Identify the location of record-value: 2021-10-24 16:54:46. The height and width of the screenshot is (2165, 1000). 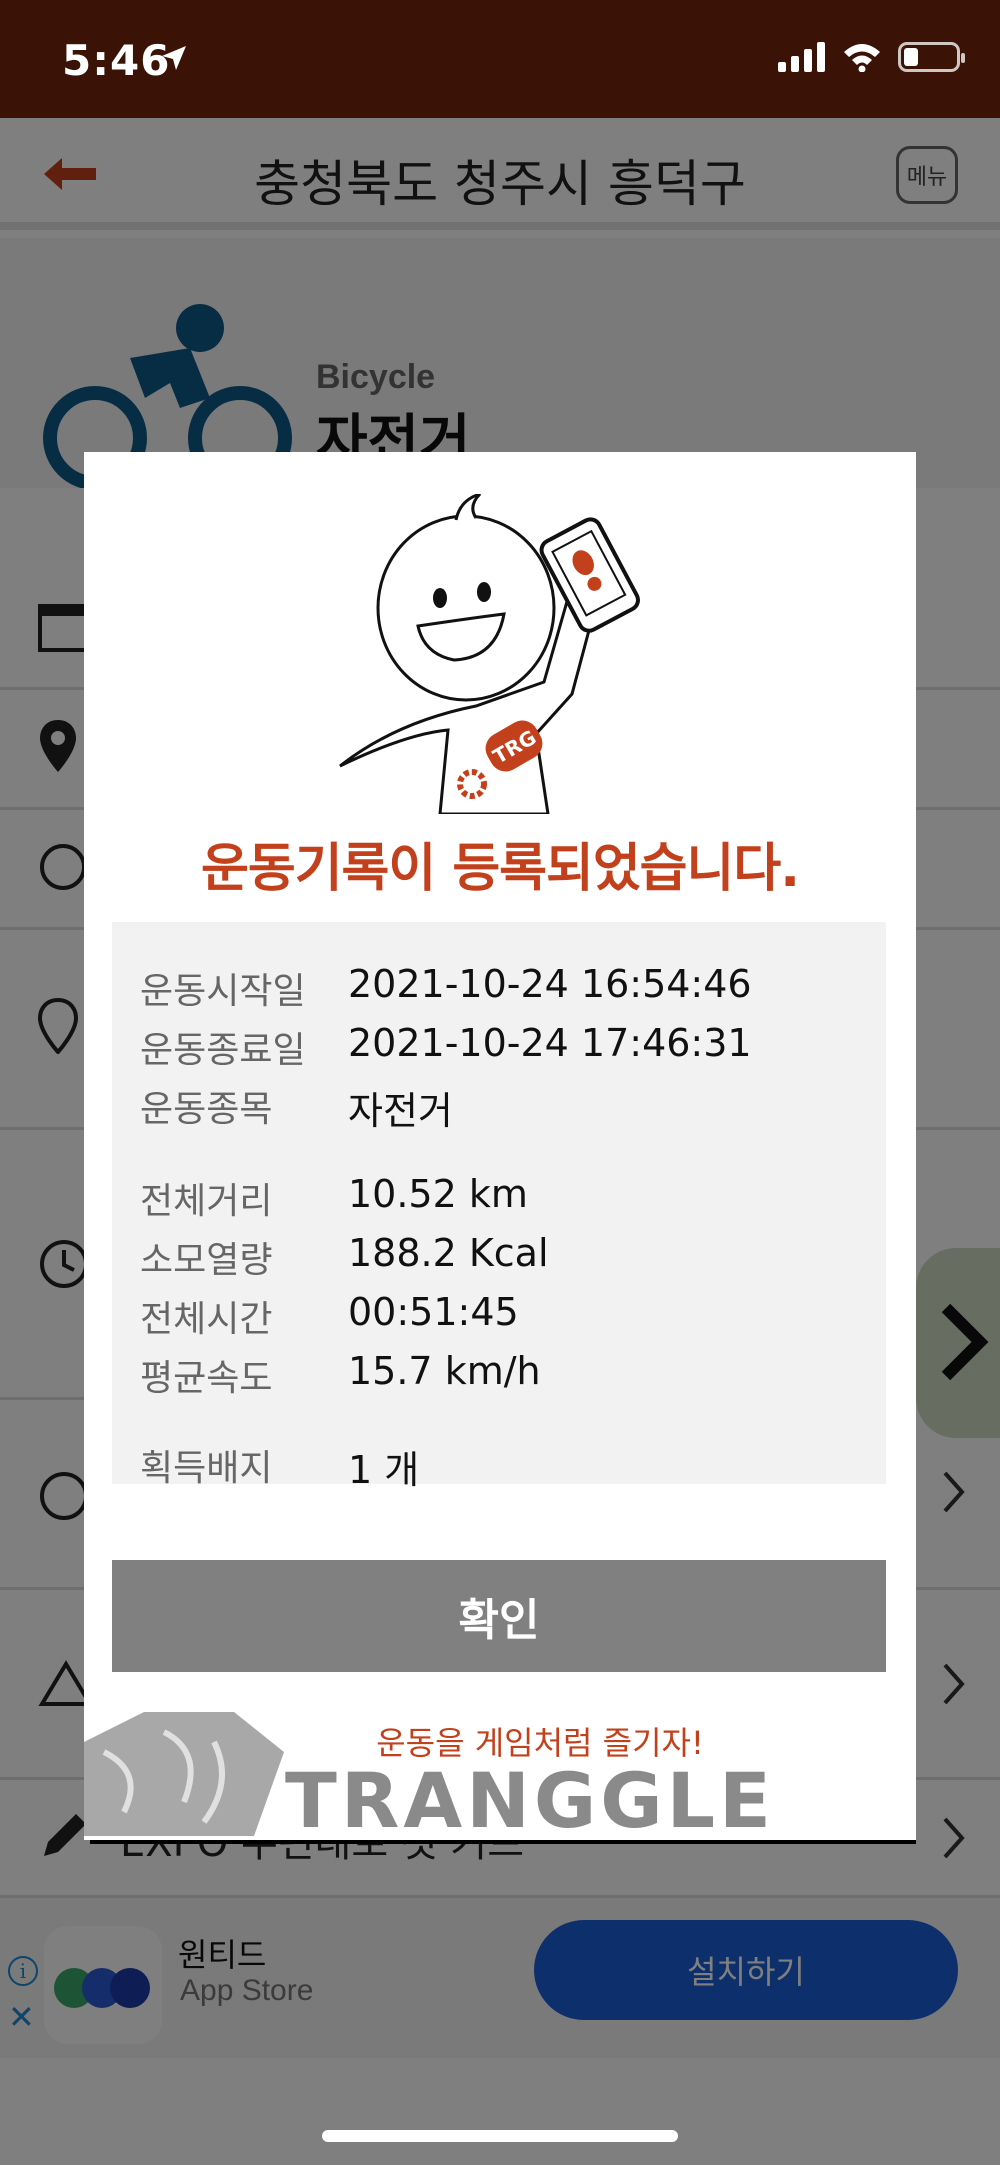
(550, 984).